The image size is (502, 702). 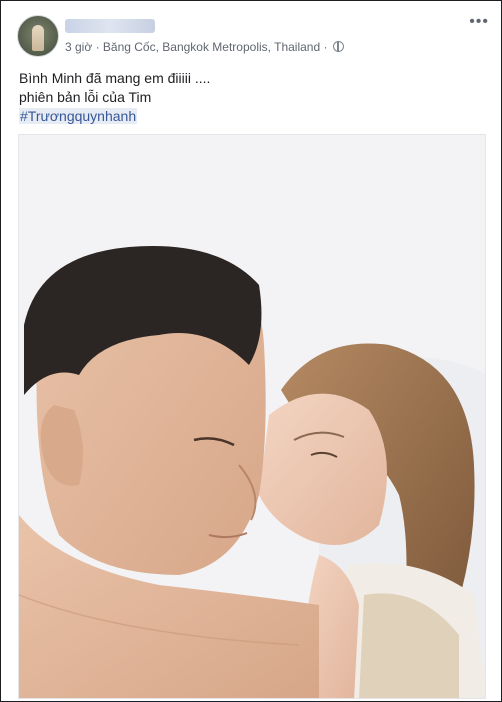 What do you see at coordinates (78, 116) in the screenshot?
I see `hashtag-link: #Trươngquynhanh` at bounding box center [78, 116].